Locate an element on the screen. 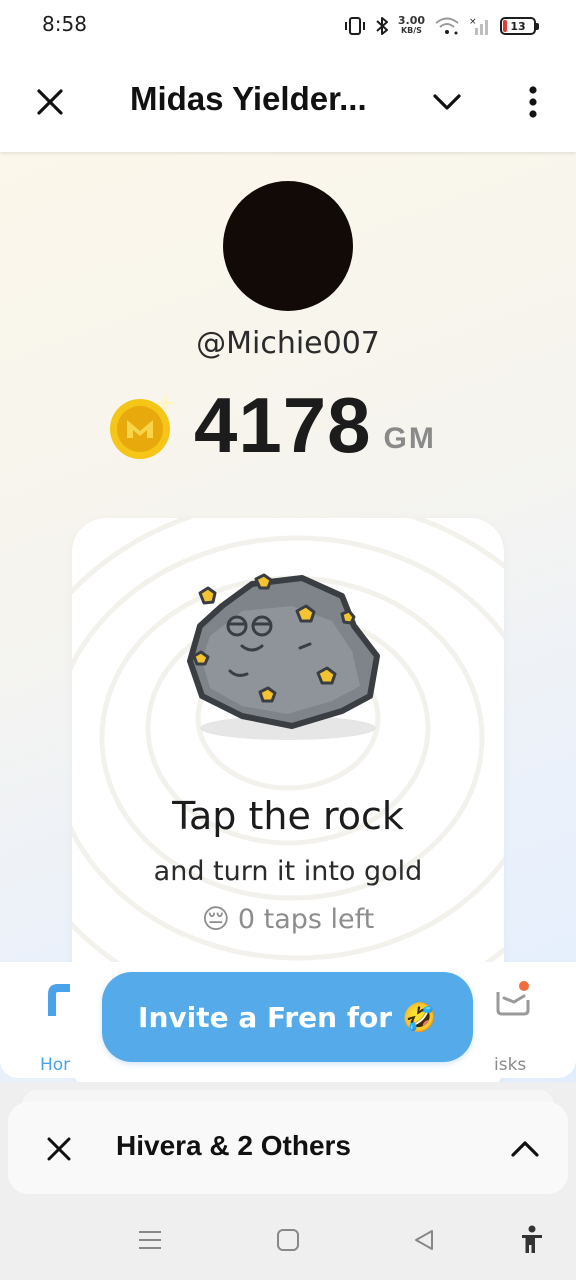 Image resolution: width=576 pixels, height=1280 pixels. net-speed-value: 3.00 is located at coordinates (411, 20).